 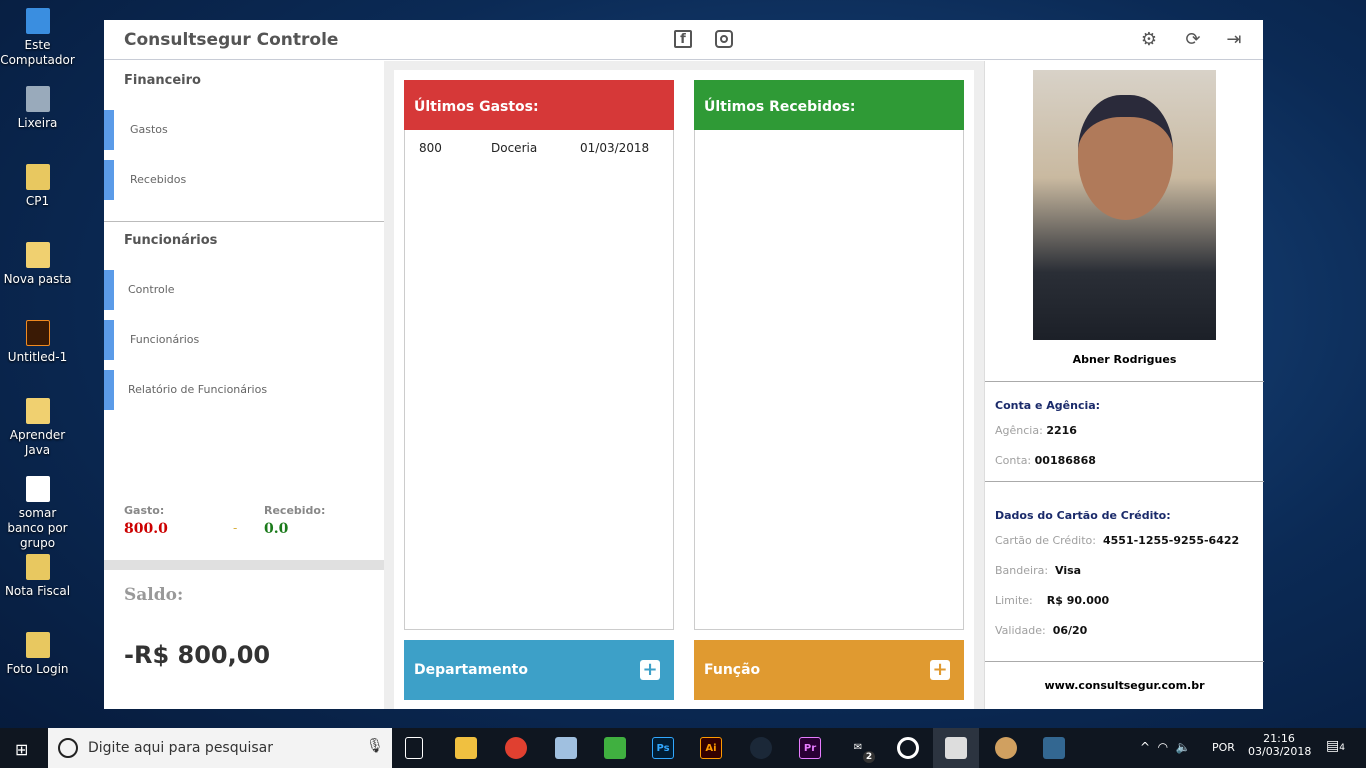 What do you see at coordinates (1006, 748) in the screenshot?
I see `paint-icon` at bounding box center [1006, 748].